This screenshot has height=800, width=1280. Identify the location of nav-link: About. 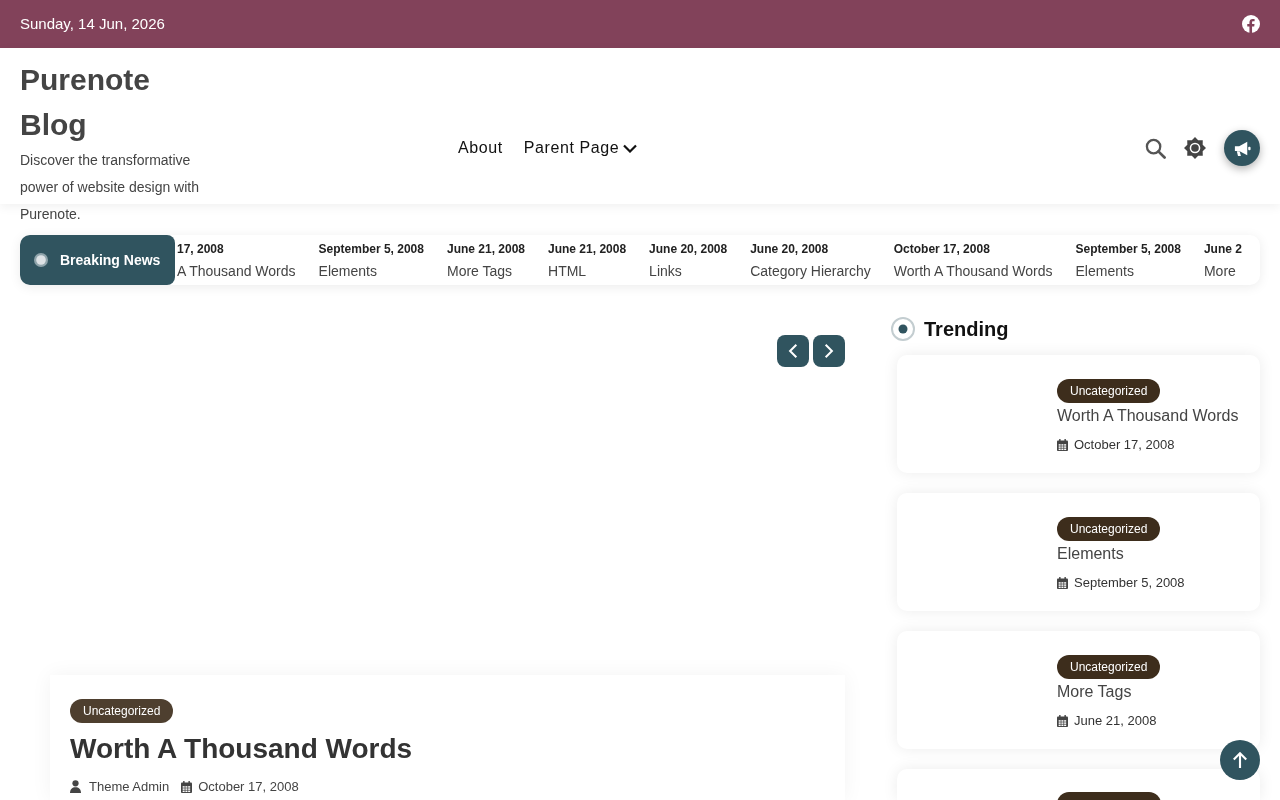
(480, 148).